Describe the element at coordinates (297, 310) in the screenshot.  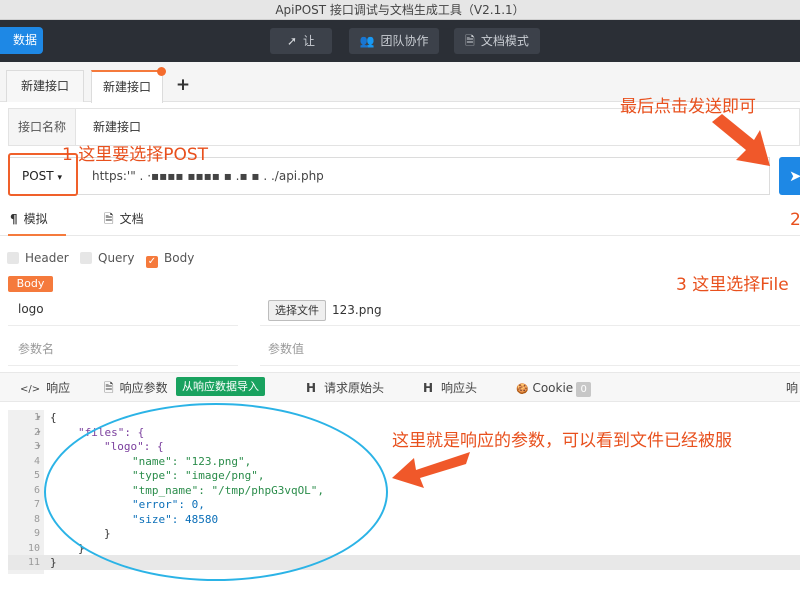
I see `choose-file-button: 选择文件` at that location.